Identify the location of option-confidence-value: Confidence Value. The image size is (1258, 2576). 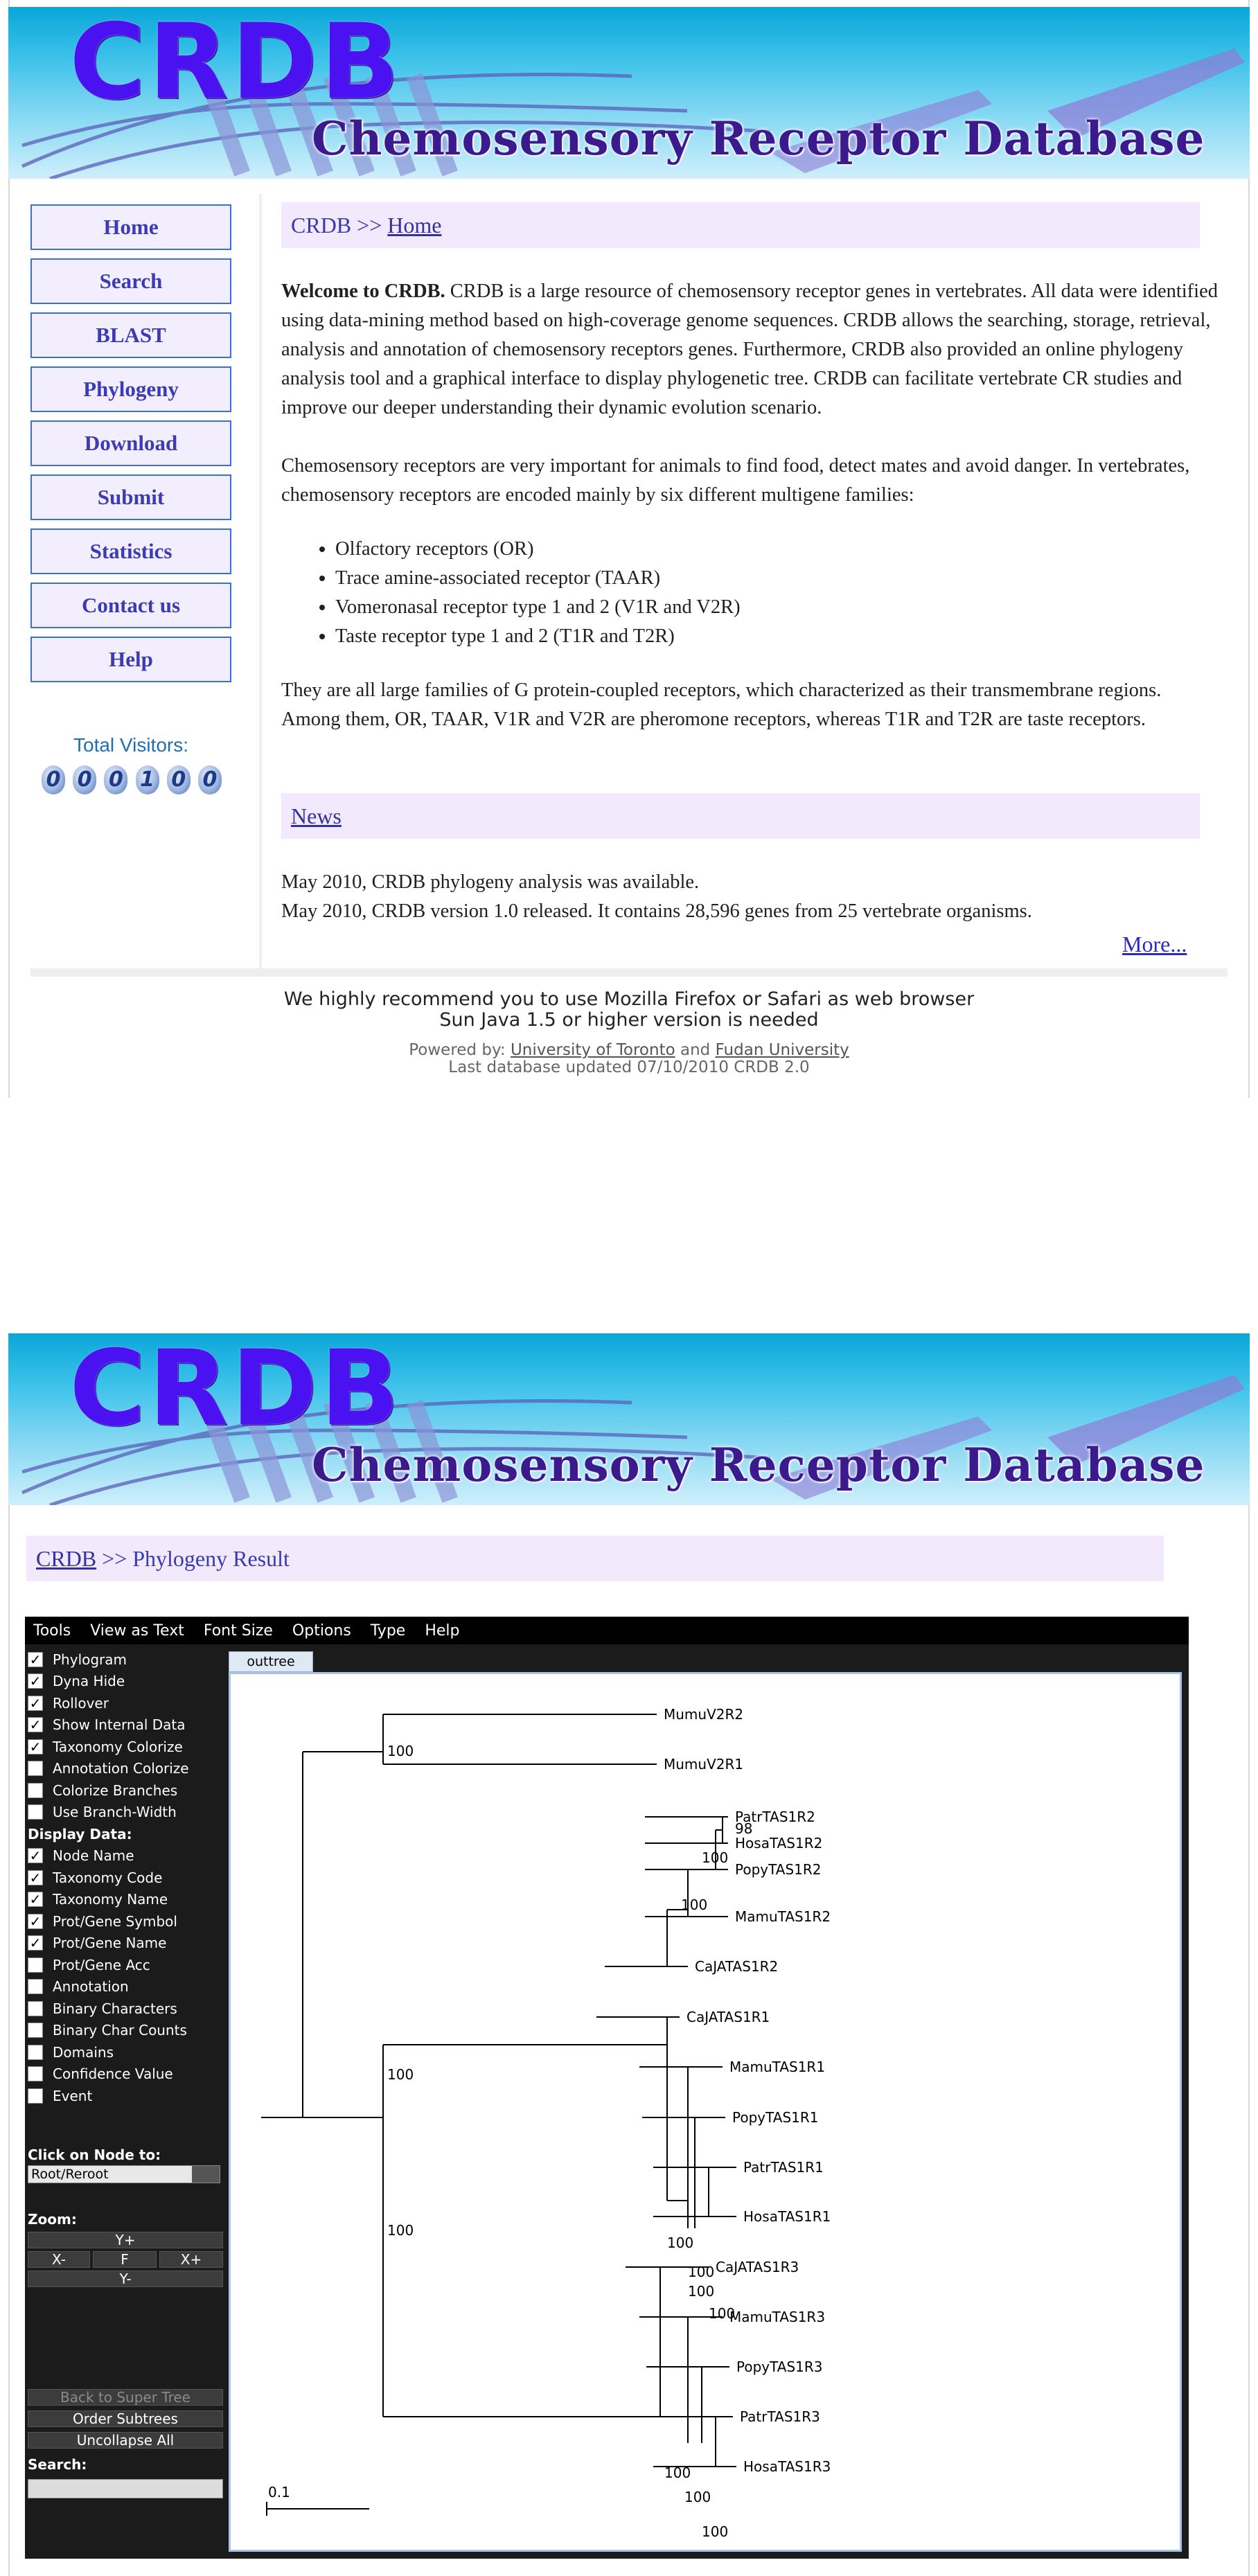
(108, 2074).